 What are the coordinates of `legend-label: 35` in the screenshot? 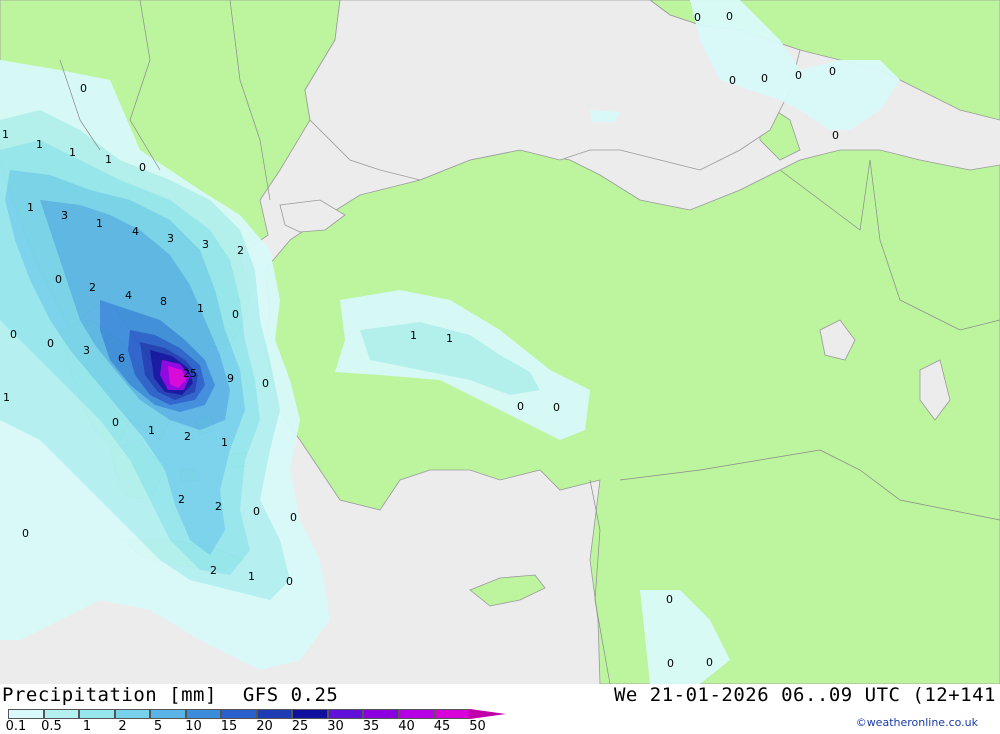 It's located at (371, 726).